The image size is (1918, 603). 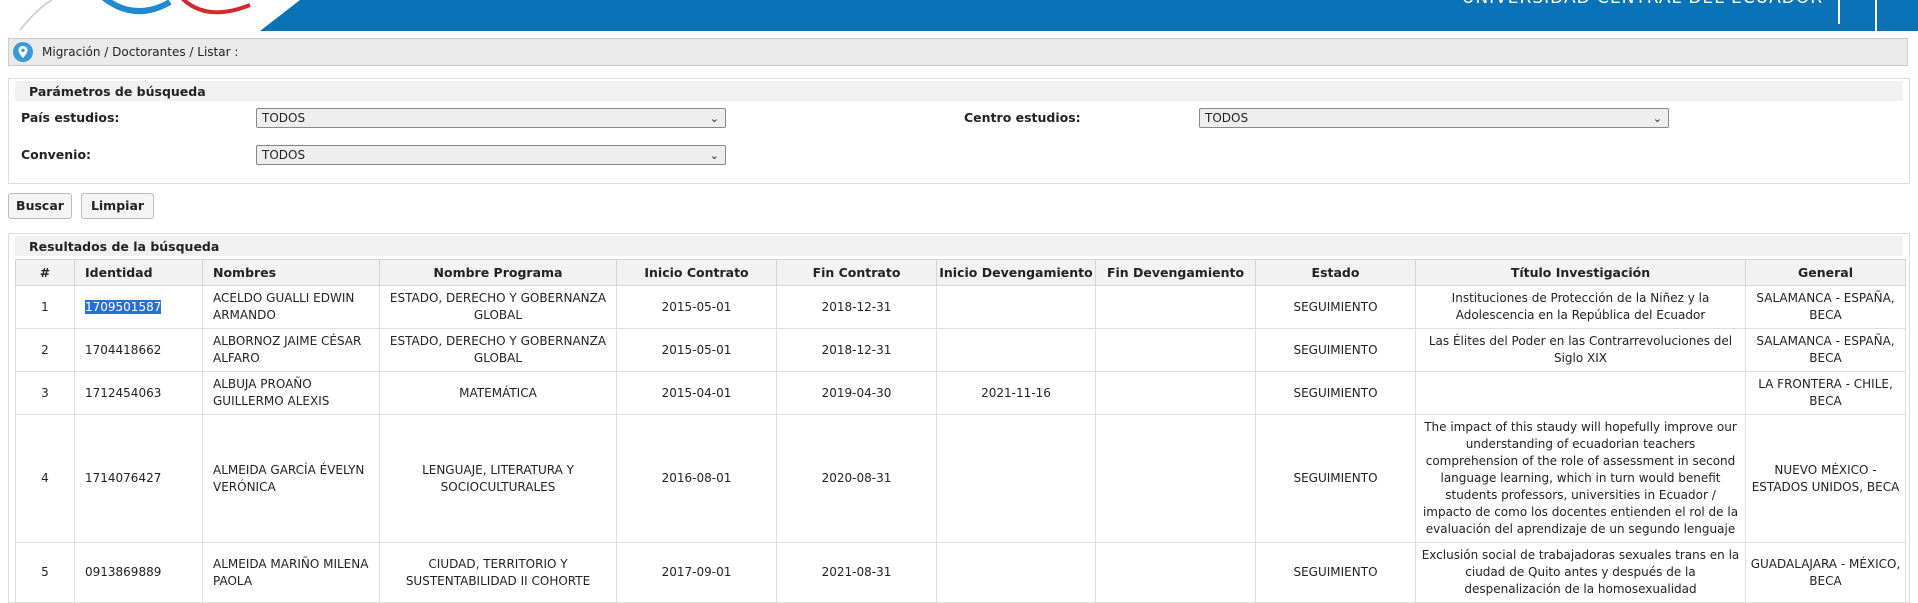 What do you see at coordinates (1016, 272) in the screenshot?
I see `column-header-inicio-devengamiento: Inicio Devengamiento` at bounding box center [1016, 272].